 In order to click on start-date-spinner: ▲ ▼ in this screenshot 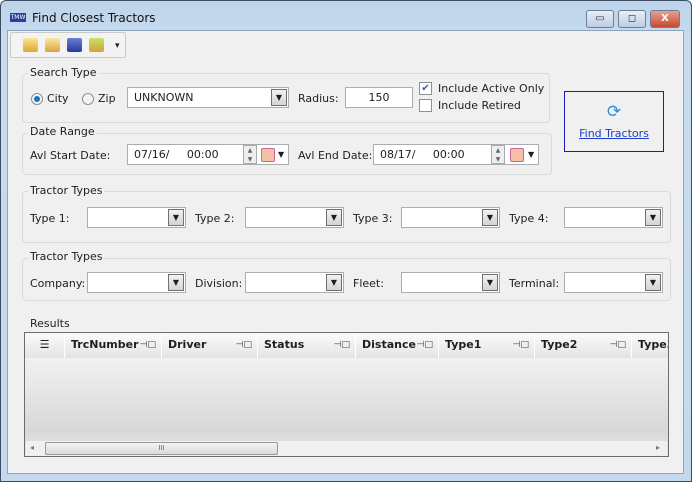, I will do `click(250, 154)`.